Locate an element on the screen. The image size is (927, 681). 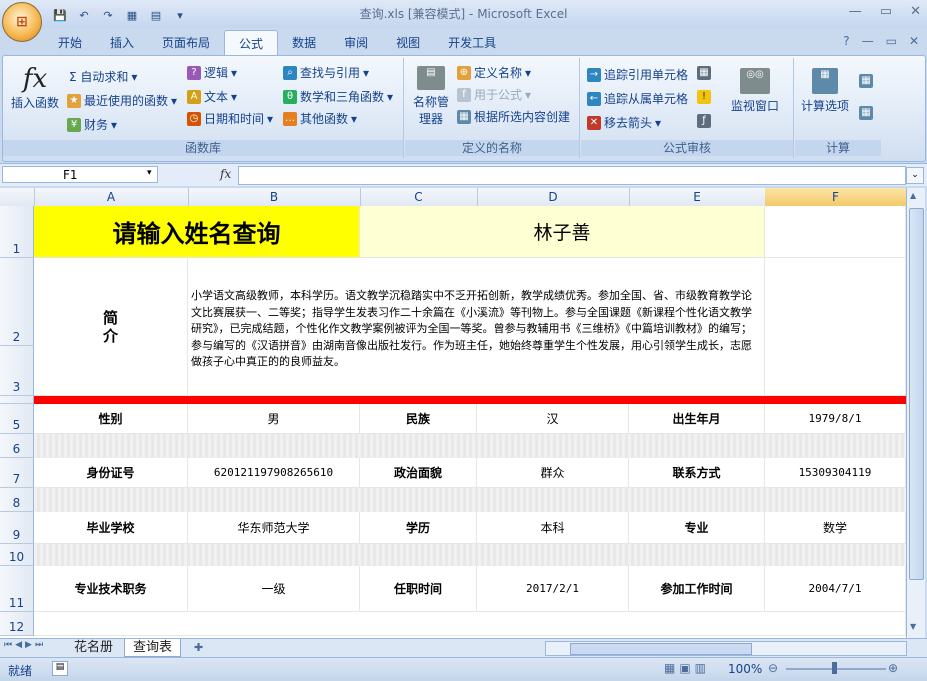
vertical-scroll-thumb is located at coordinates (916, 394).